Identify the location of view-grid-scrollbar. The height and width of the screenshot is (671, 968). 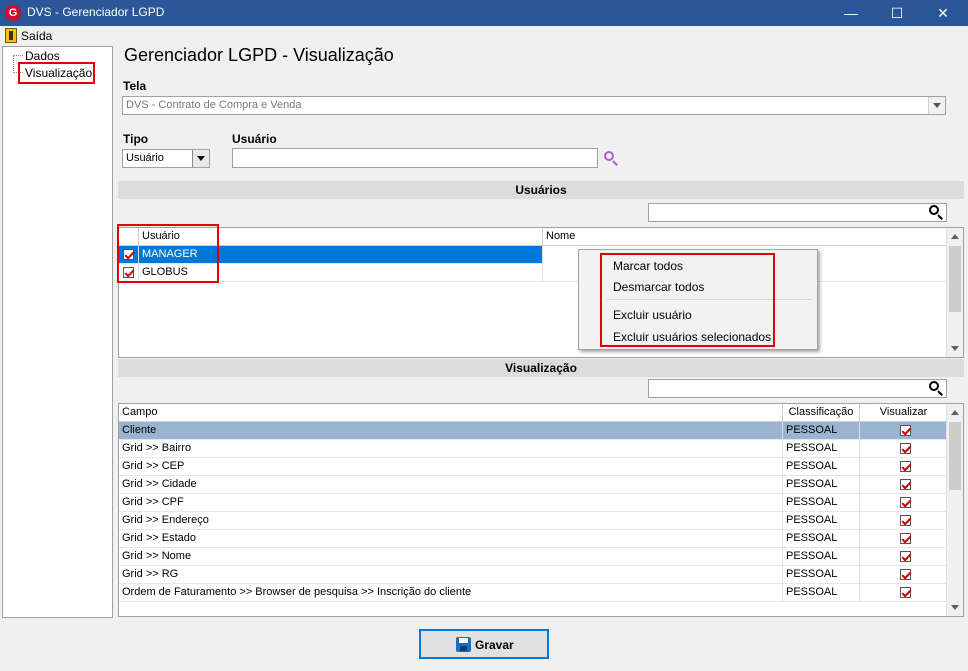
(954, 510).